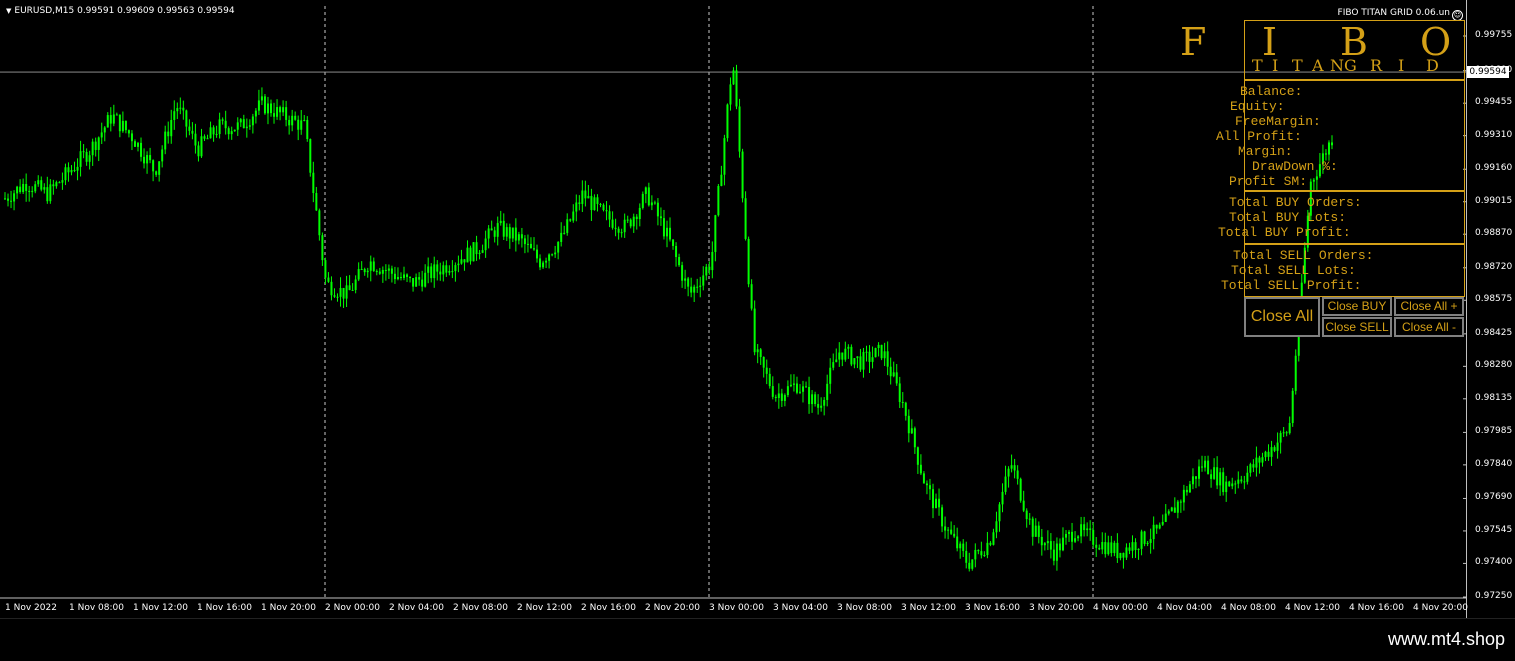  Describe the element at coordinates (1494, 463) in the screenshot. I see `price-tick-label: 0.97840` at that location.